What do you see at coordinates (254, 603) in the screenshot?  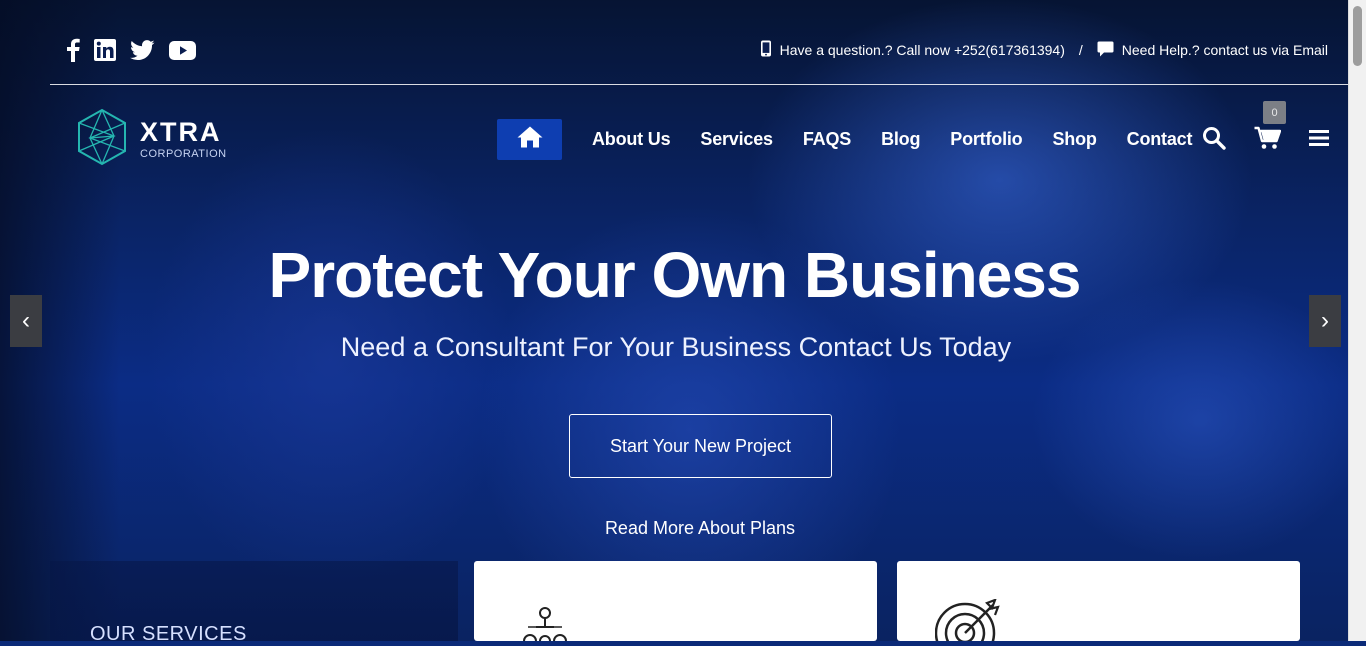 I see `services-panel: OUR SERVICES` at bounding box center [254, 603].